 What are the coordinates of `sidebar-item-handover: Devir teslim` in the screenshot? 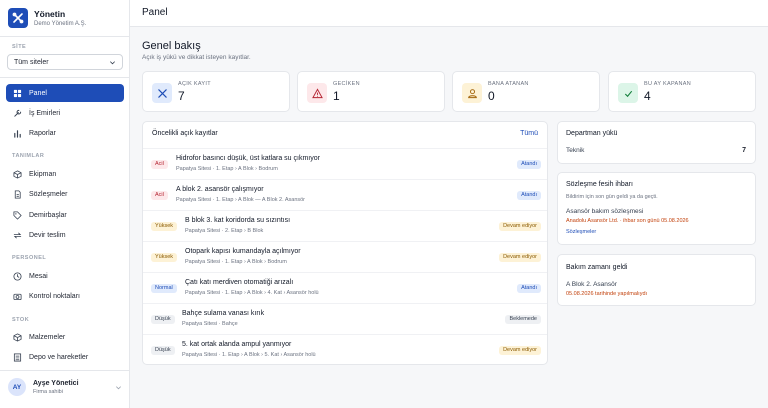 It's located at (65, 235).